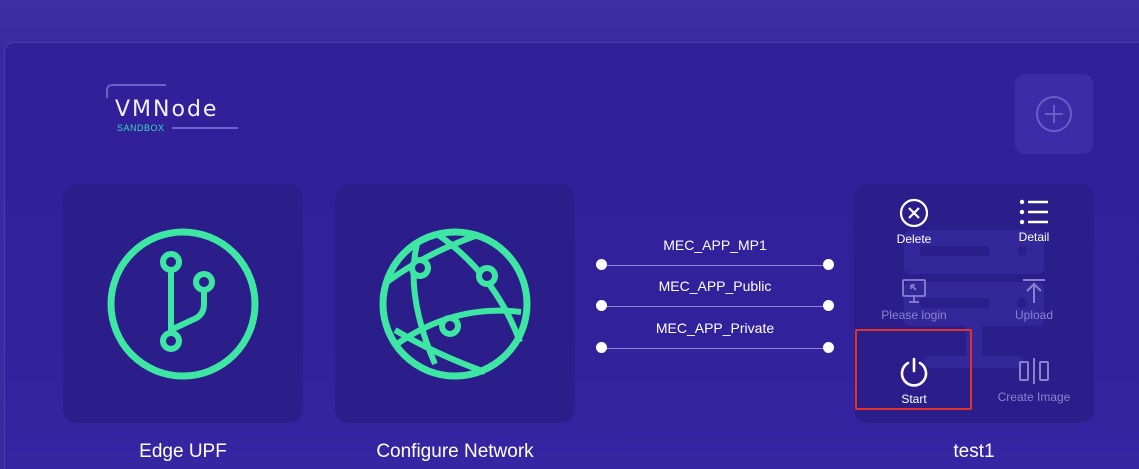 The width and height of the screenshot is (1139, 469). Describe the element at coordinates (715, 254) in the screenshot. I see `network-link-mp1: MEC_APP_MP1` at that location.